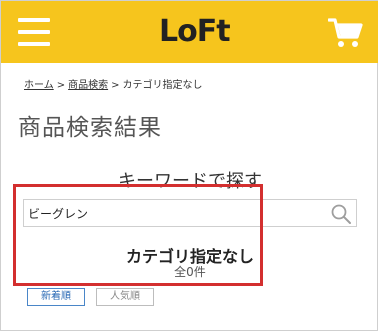  Describe the element at coordinates (88, 85) in the screenshot. I see `breadcrumb-search-link: 商品検索` at that location.